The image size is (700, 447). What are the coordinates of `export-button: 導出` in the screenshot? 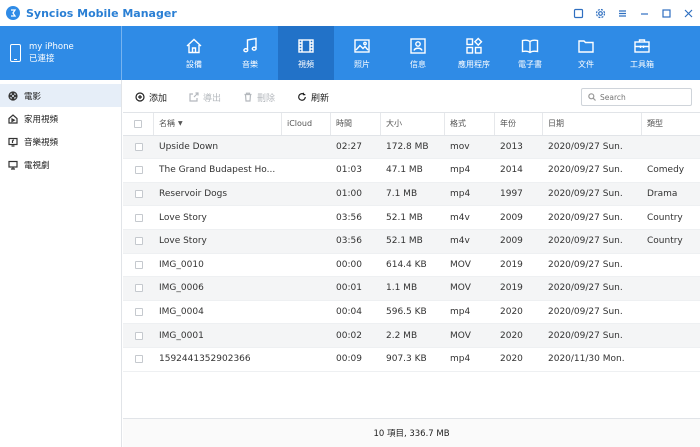 It's located at (205, 97).